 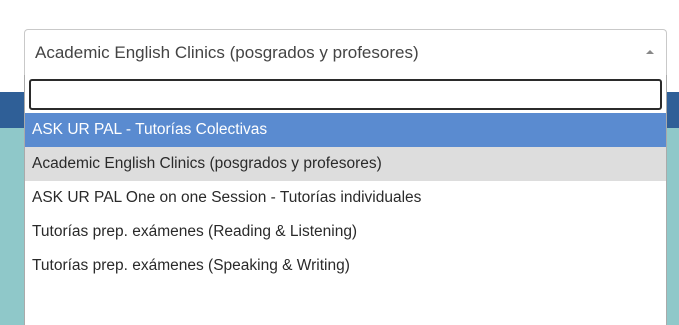 What do you see at coordinates (650, 52) in the screenshot?
I see `chevron-up-icon` at bounding box center [650, 52].